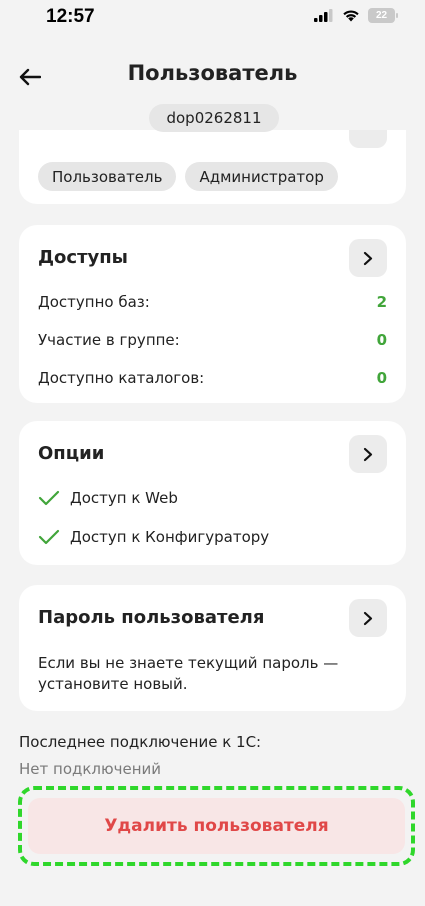 The width and height of the screenshot is (425, 906). I want to click on access-row-groups: Участие в группе: 0, so click(212, 340).